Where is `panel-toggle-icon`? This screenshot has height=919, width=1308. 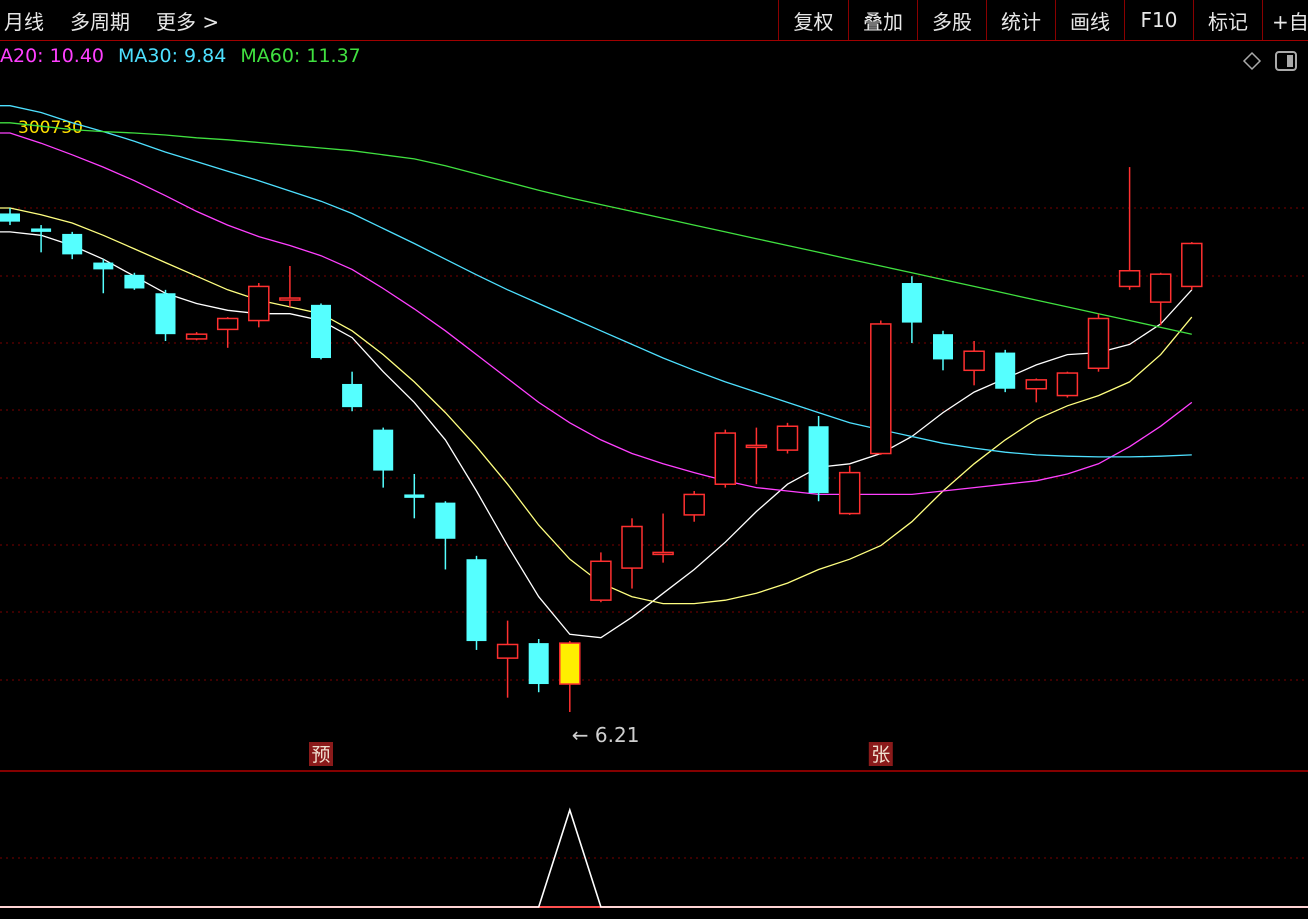 panel-toggle-icon is located at coordinates (1286, 61).